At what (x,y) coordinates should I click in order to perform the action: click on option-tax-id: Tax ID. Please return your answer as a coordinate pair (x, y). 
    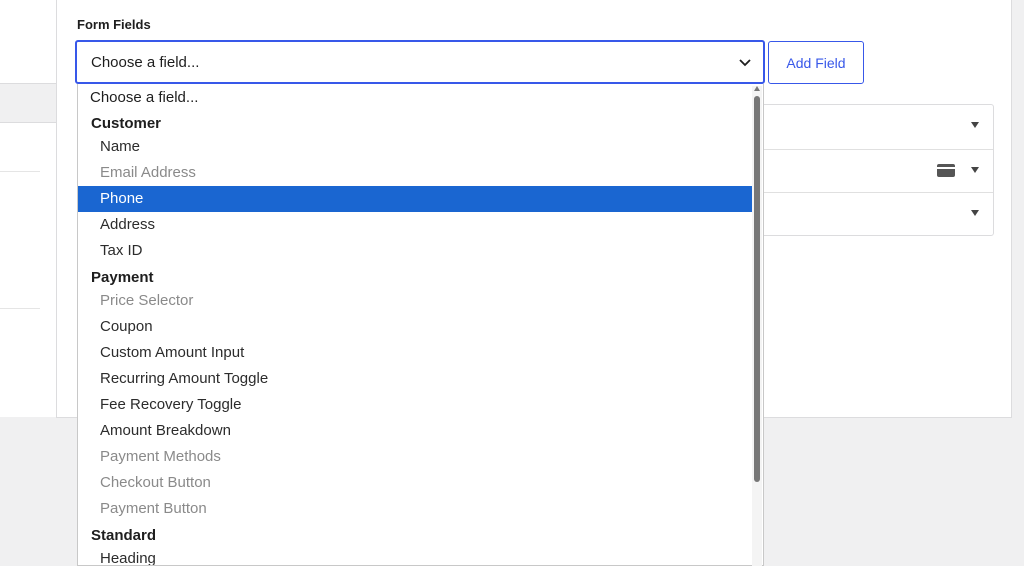
    Looking at the image, I should click on (416, 251).